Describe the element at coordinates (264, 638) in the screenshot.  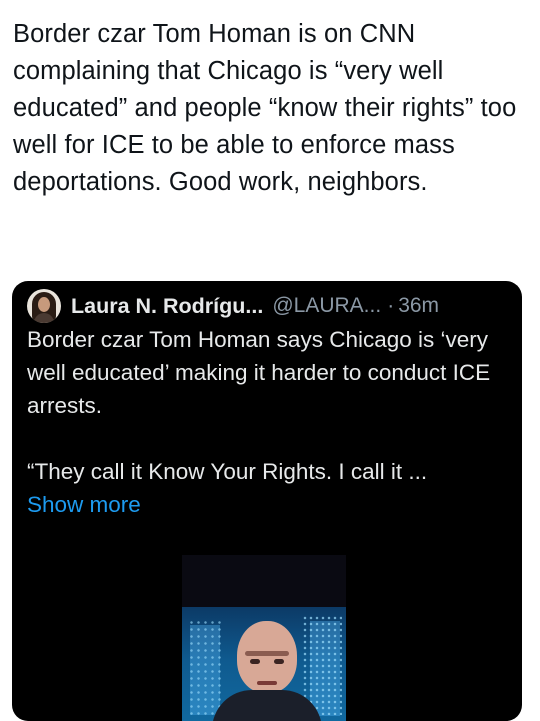
I see `video-thumbnail` at that location.